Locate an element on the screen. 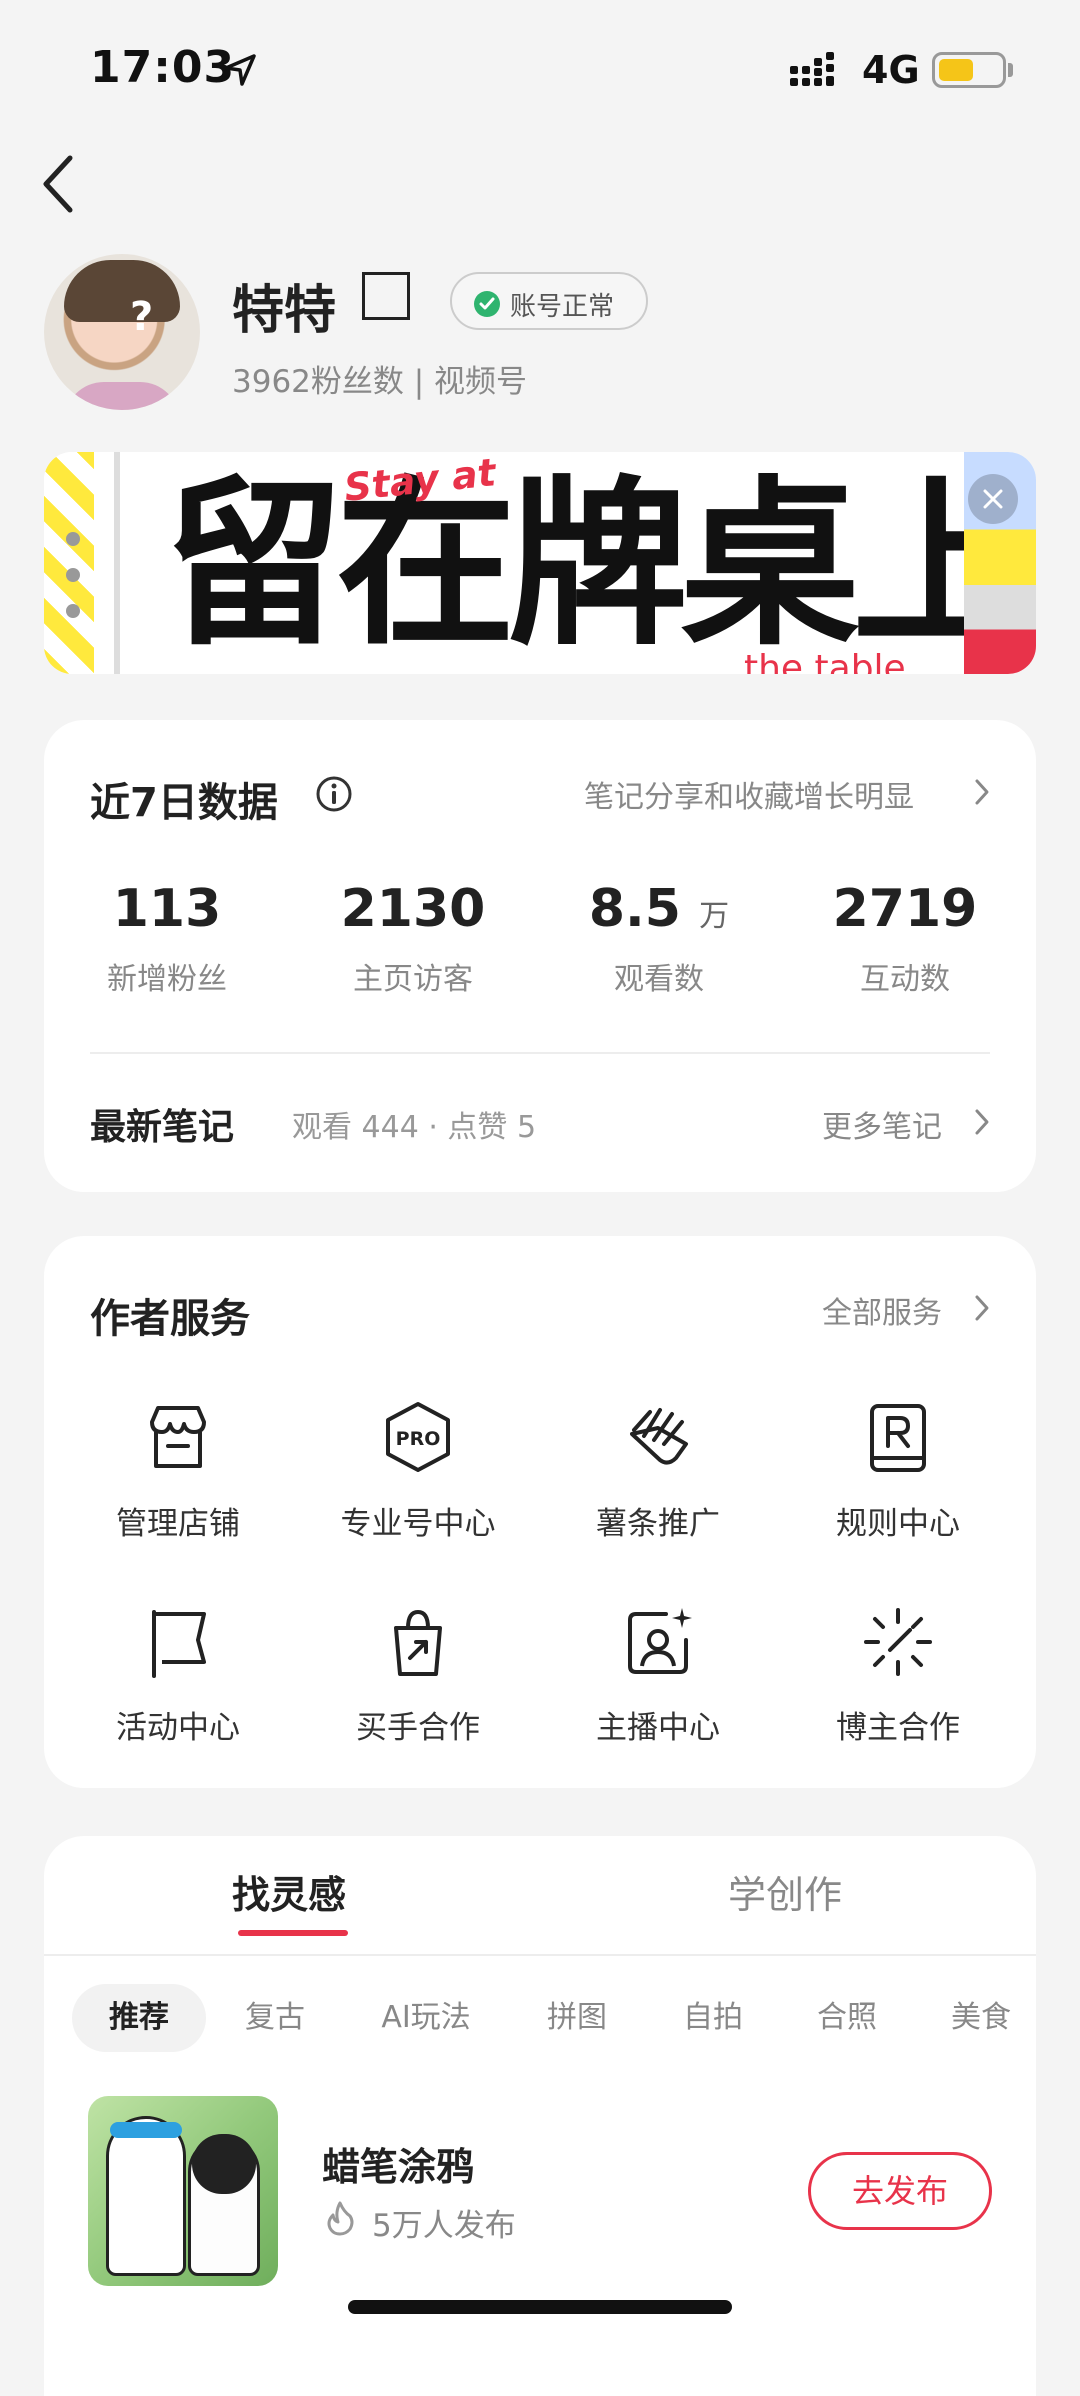 This screenshot has height=2396, width=1080. chip-food: 美食 is located at coordinates (981, 2018).